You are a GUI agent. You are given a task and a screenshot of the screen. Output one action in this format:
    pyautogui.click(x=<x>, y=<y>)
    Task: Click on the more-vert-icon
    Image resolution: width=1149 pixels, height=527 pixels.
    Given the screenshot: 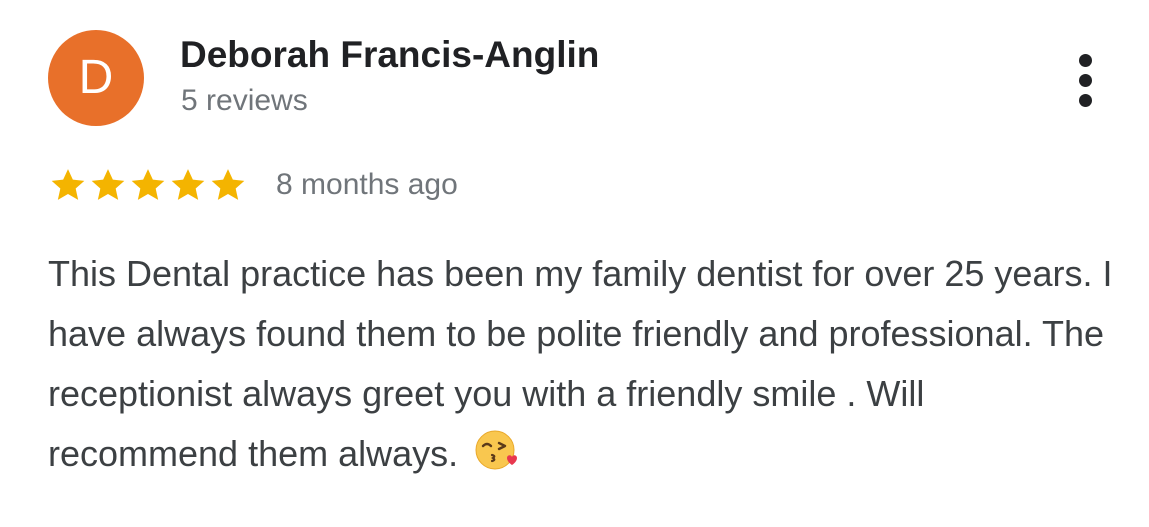 What is the action you would take?
    pyautogui.click(x=1085, y=60)
    